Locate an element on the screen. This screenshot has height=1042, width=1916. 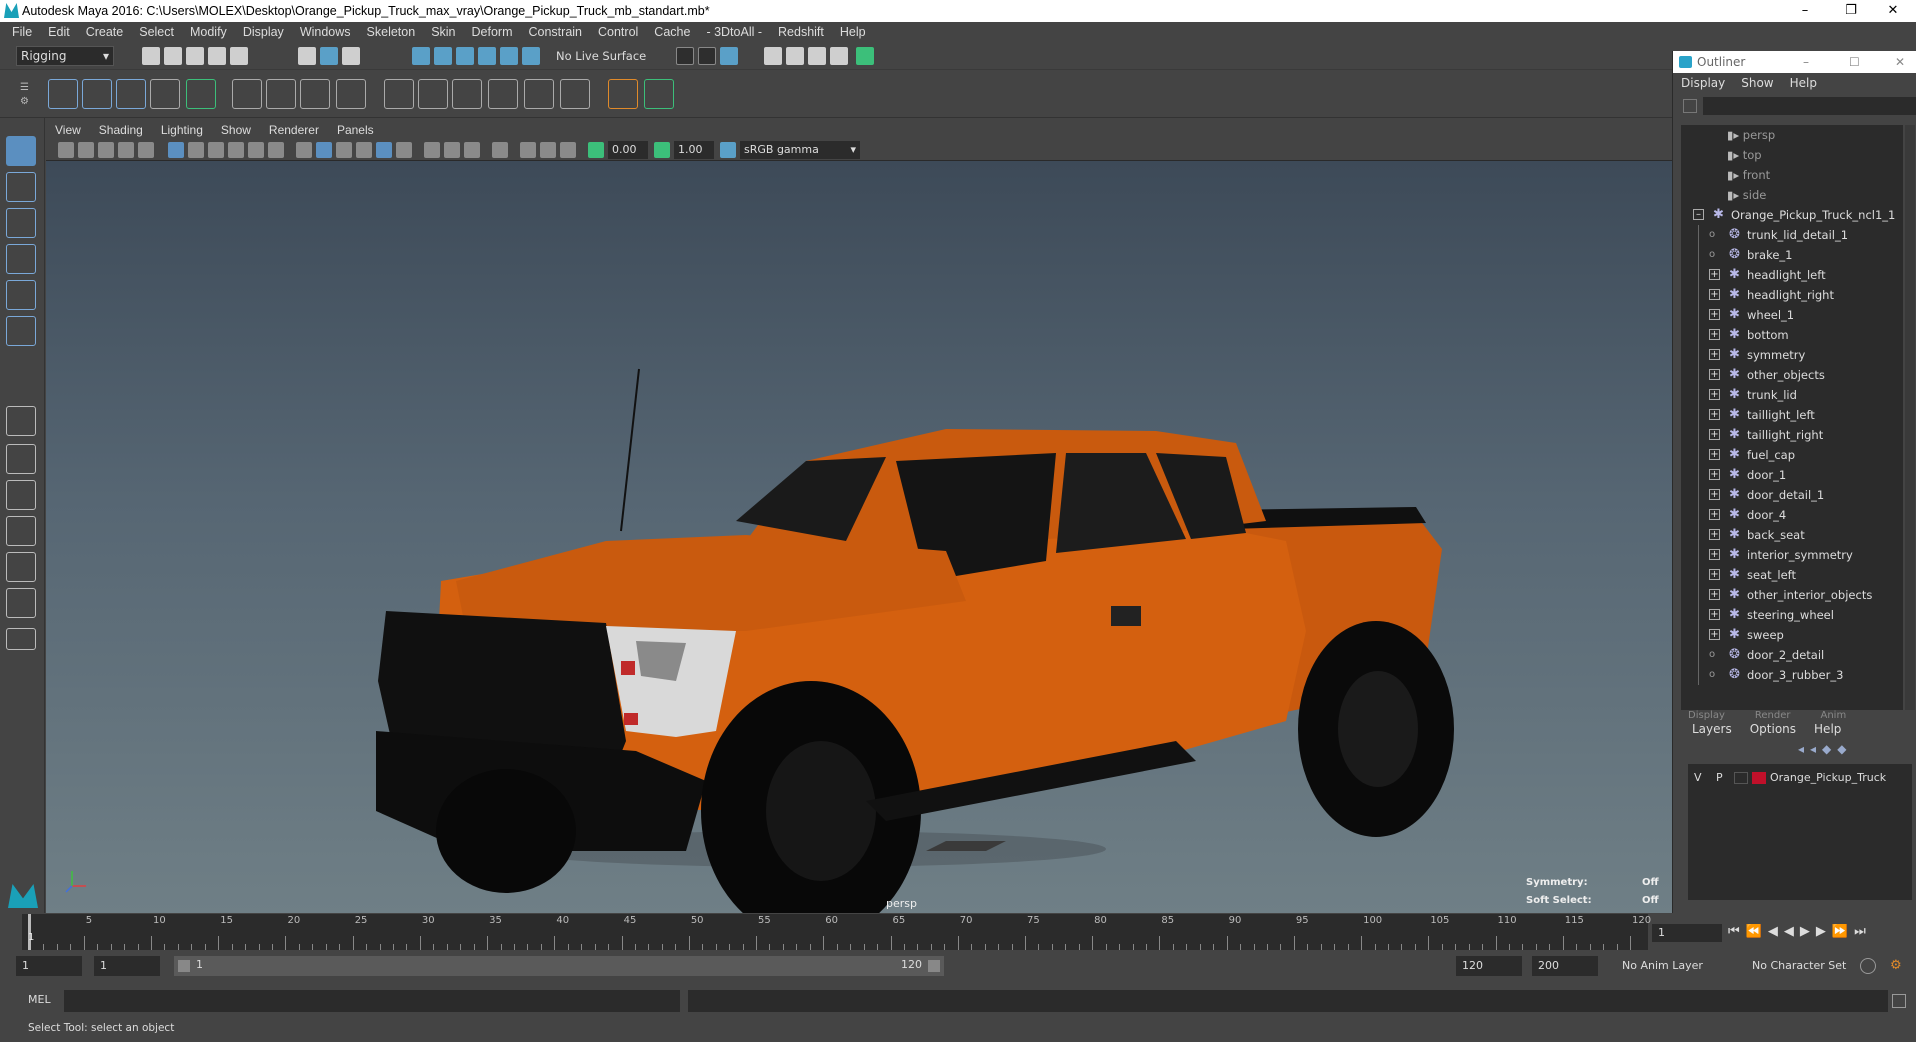
point-constraint-icon is located at coordinates (433, 94).